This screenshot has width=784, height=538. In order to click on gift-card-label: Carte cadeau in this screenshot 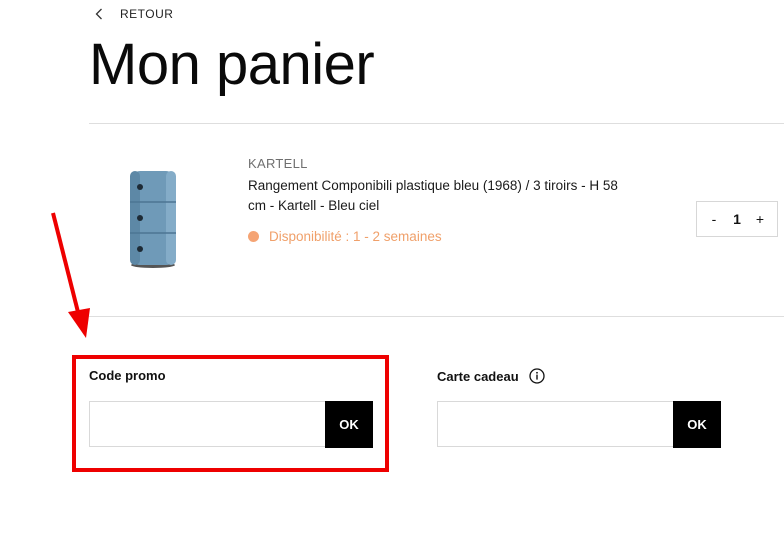, I will do `click(478, 376)`.